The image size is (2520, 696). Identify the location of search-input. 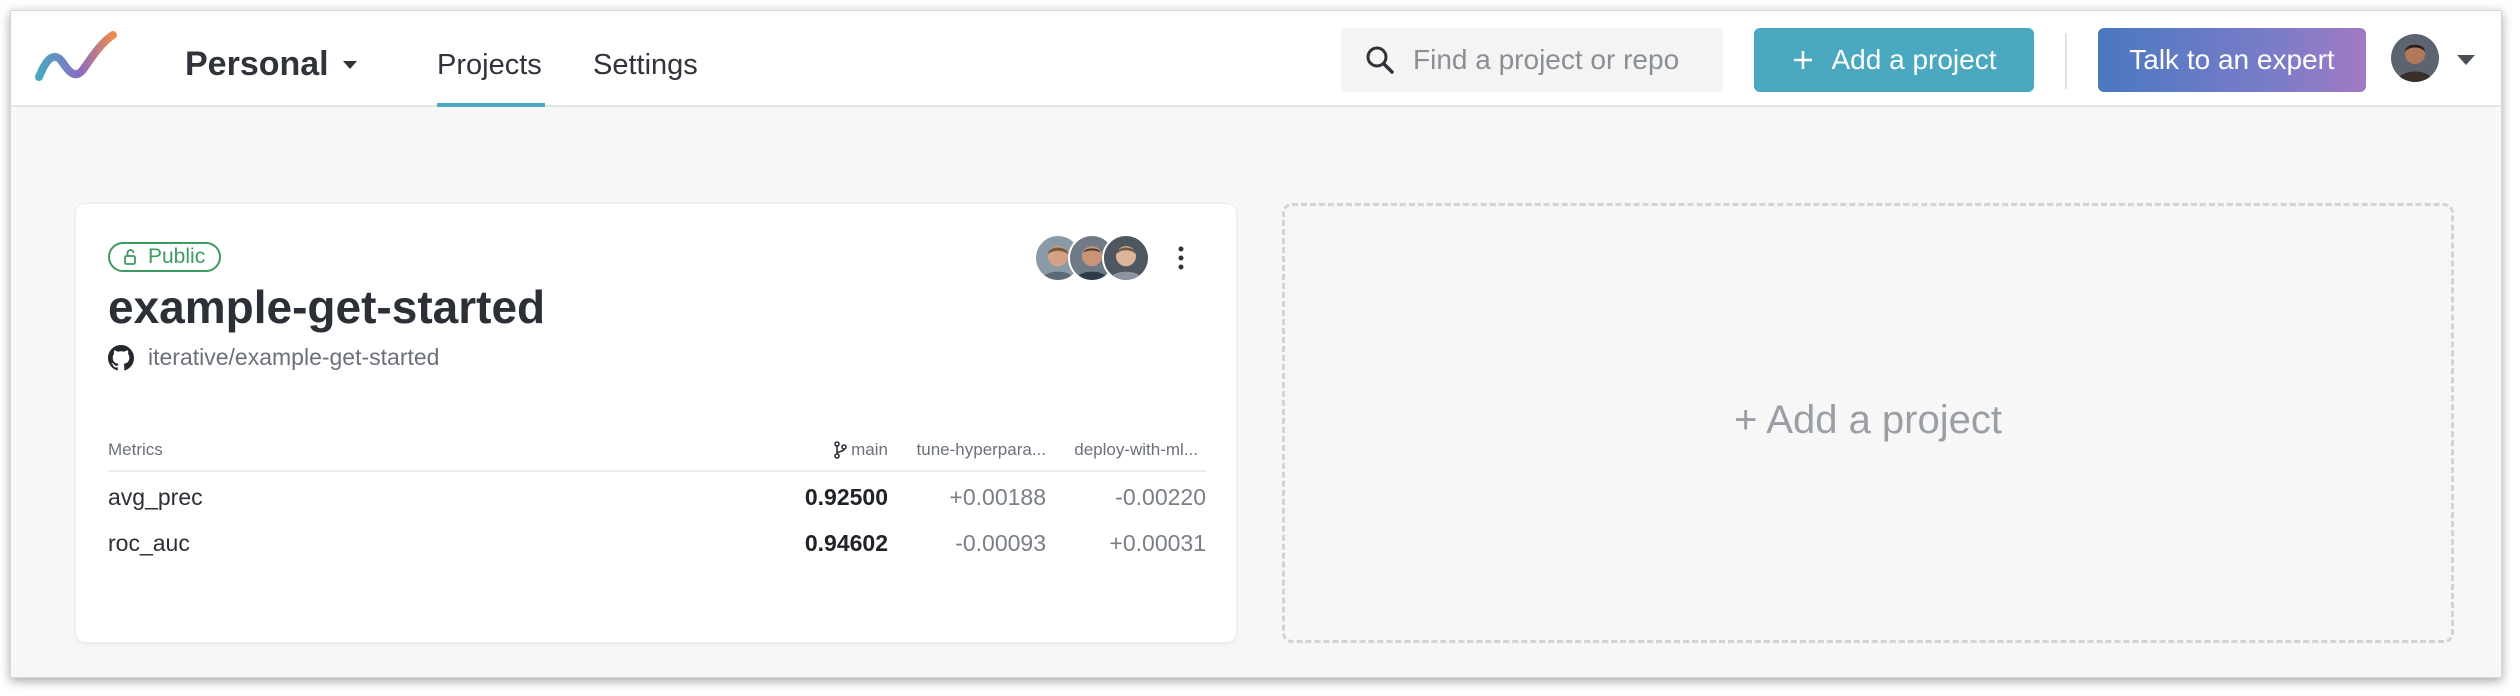
(1563, 60).